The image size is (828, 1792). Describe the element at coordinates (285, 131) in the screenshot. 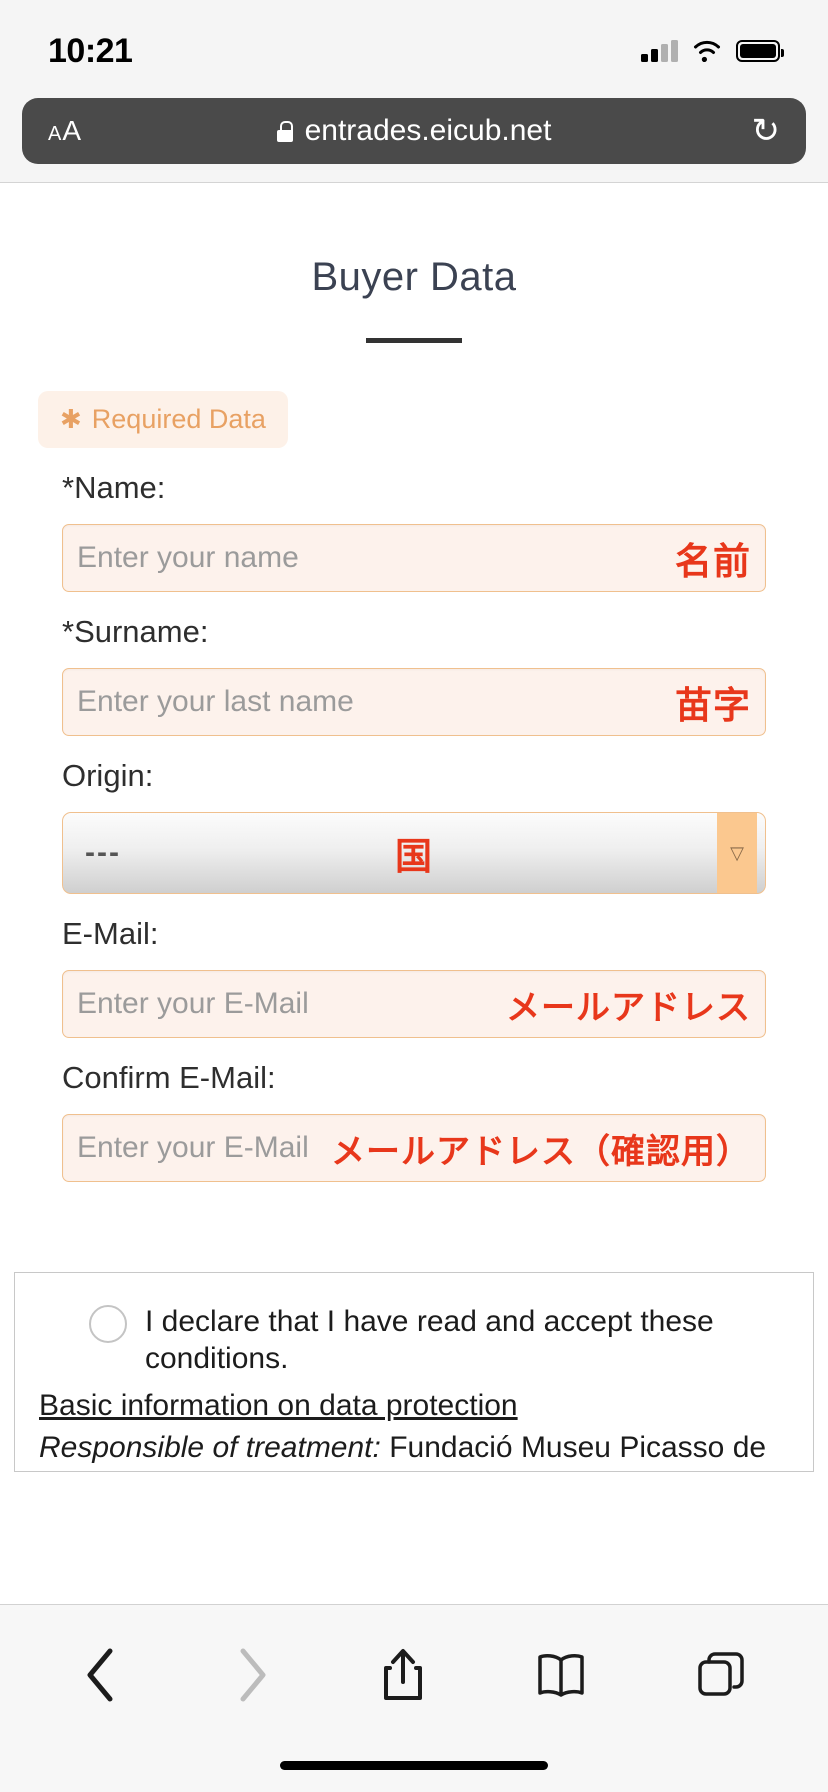

I see `lock-icon` at that location.